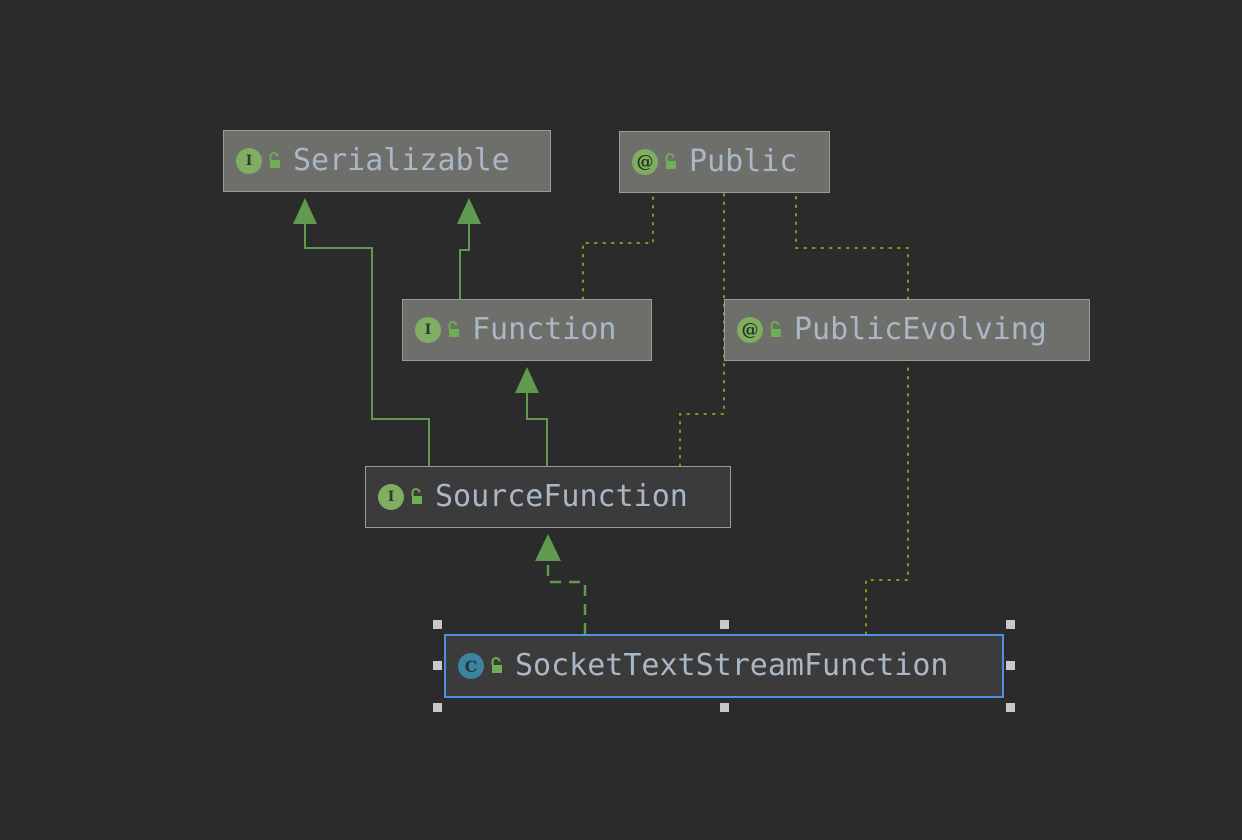  Describe the element at coordinates (724, 624) in the screenshot. I see `handle-top-center` at that location.